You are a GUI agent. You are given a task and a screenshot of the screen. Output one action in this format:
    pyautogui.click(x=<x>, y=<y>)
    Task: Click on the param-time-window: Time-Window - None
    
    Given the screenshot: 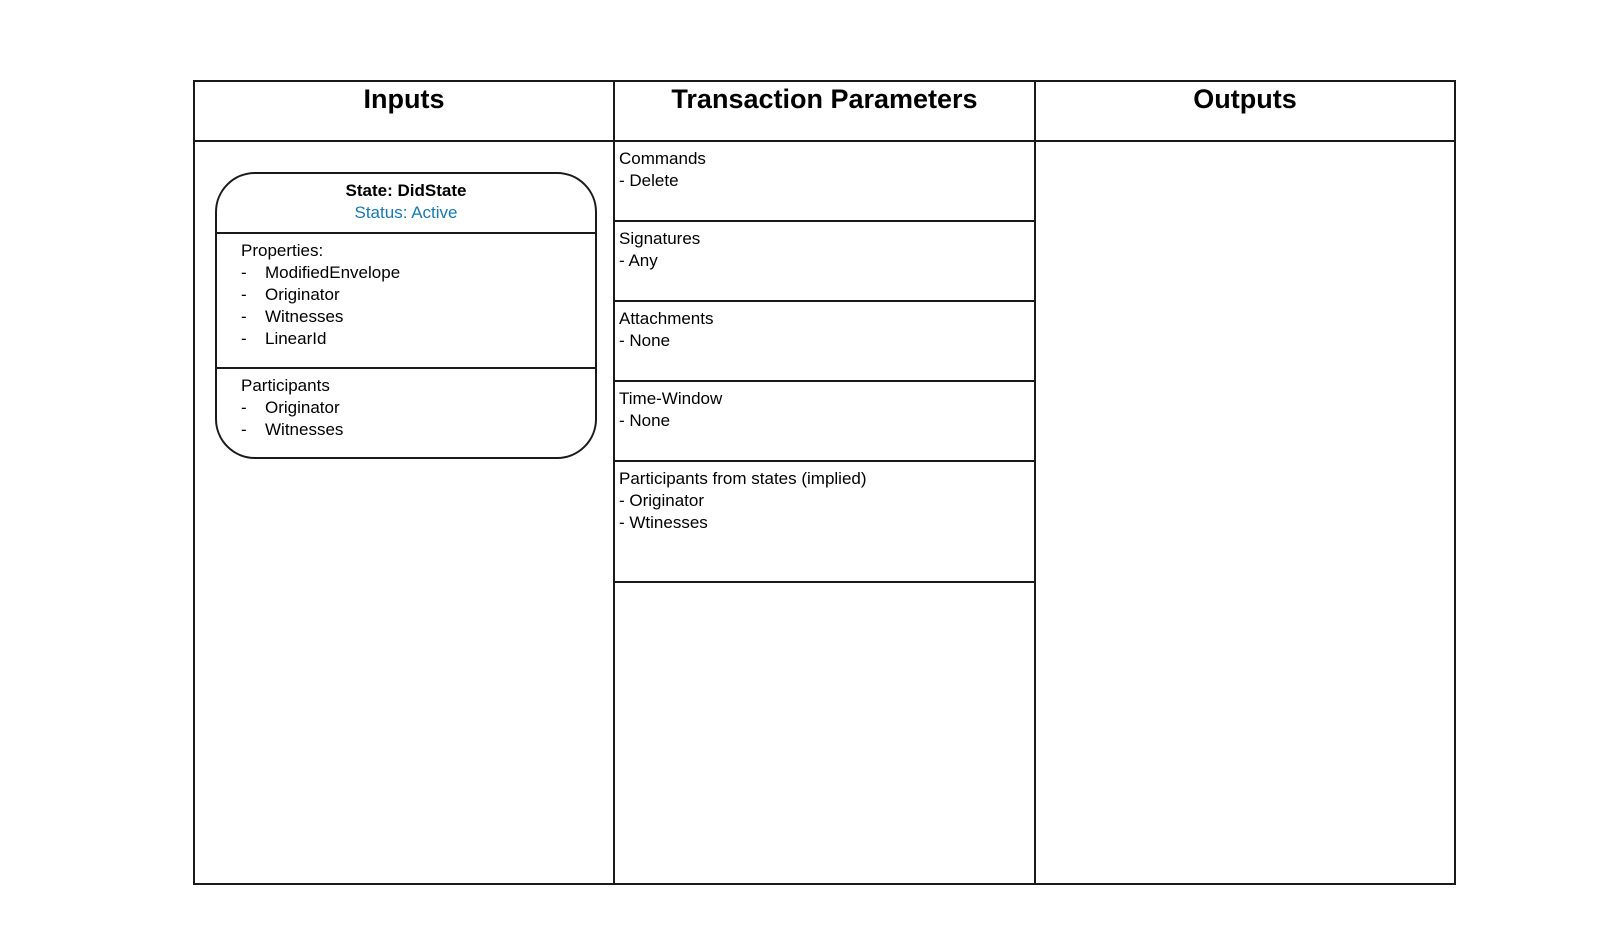 What is the action you would take?
    pyautogui.click(x=824, y=422)
    